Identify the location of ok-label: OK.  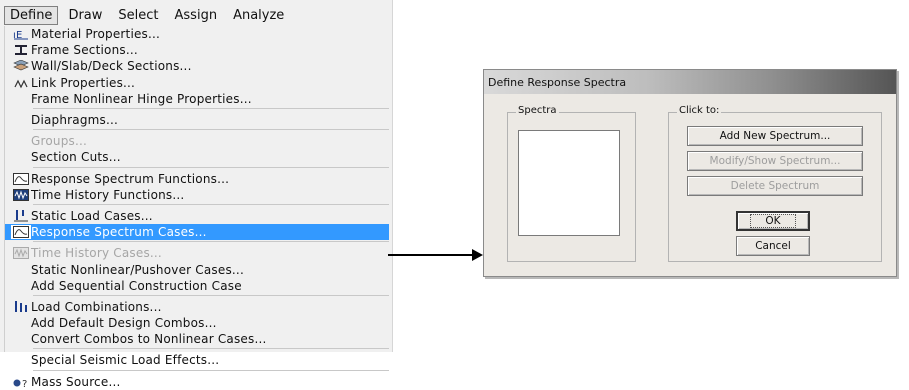
(773, 221).